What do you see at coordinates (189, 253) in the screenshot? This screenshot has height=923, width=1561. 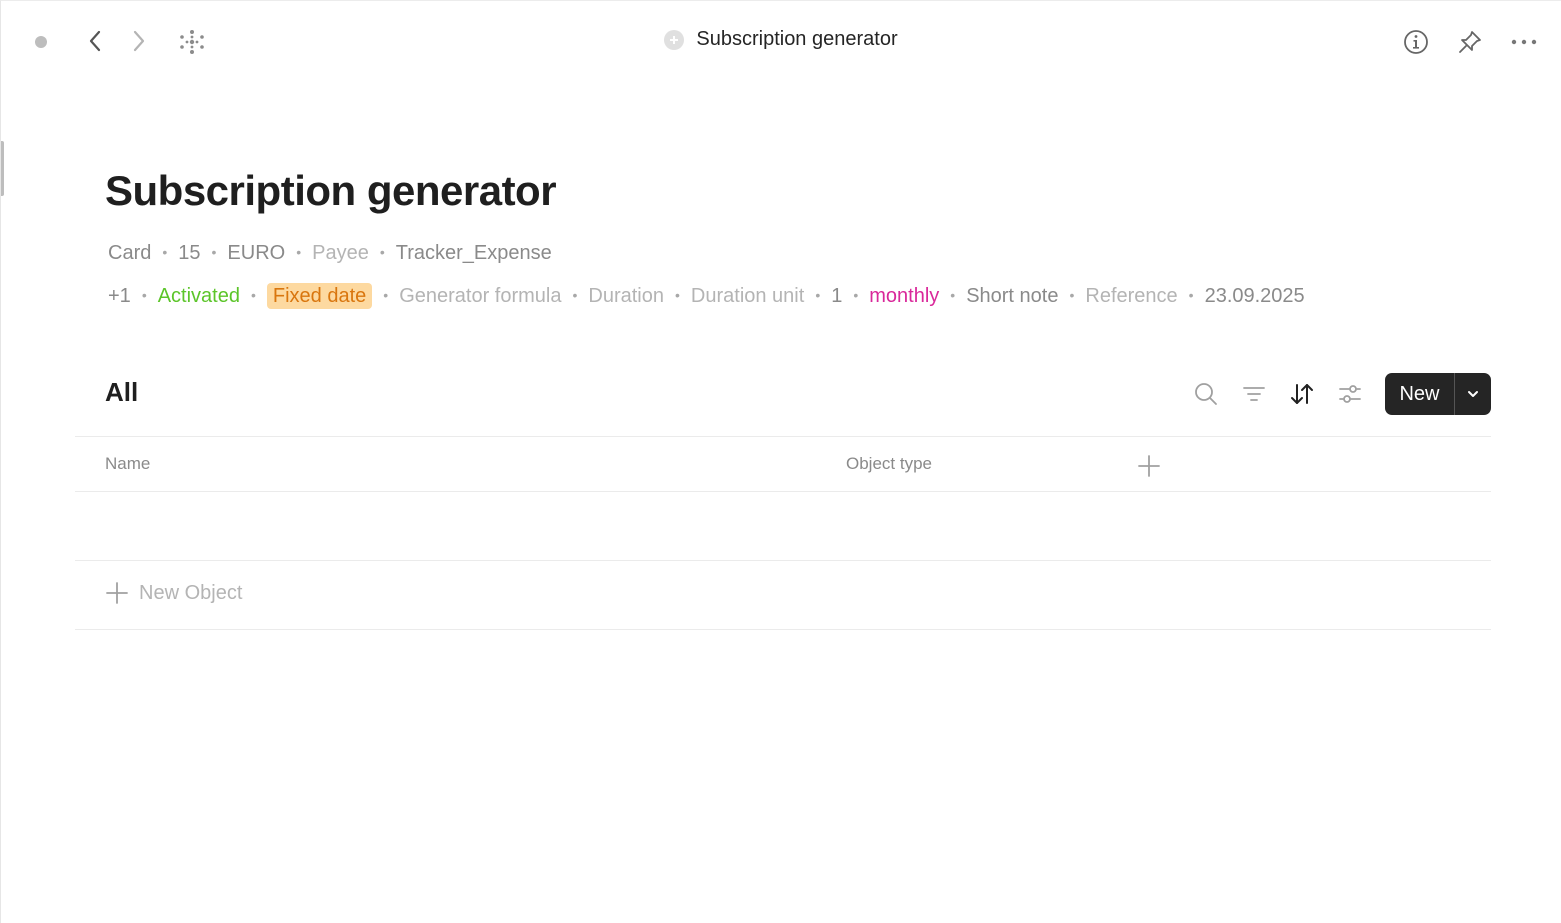 I see `relation-value: 15` at bounding box center [189, 253].